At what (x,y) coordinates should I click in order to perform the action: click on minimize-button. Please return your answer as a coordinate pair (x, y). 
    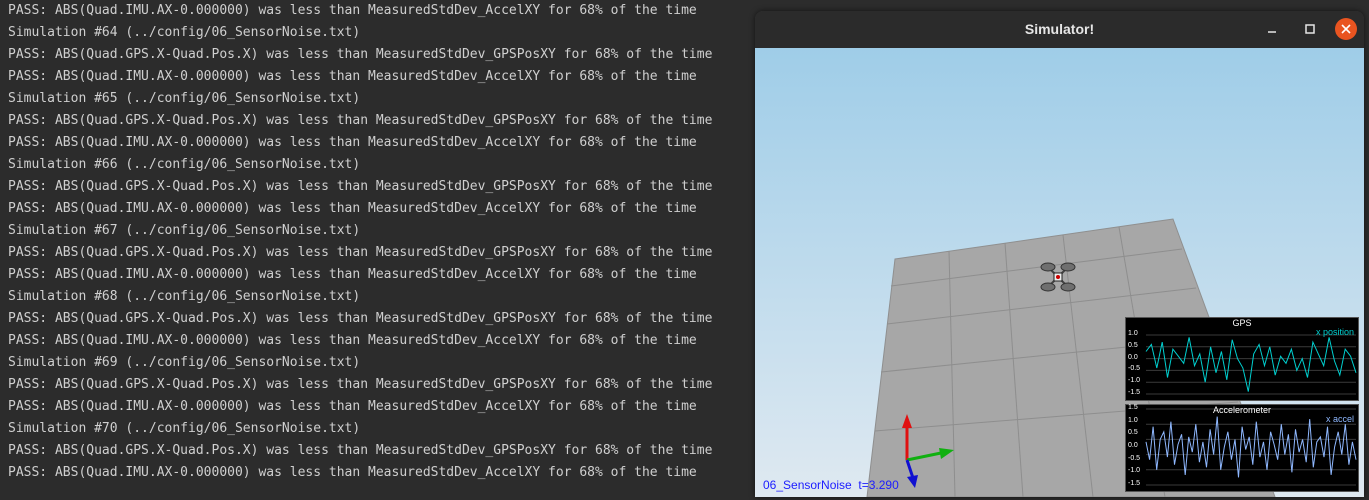
    Looking at the image, I should click on (1272, 29).